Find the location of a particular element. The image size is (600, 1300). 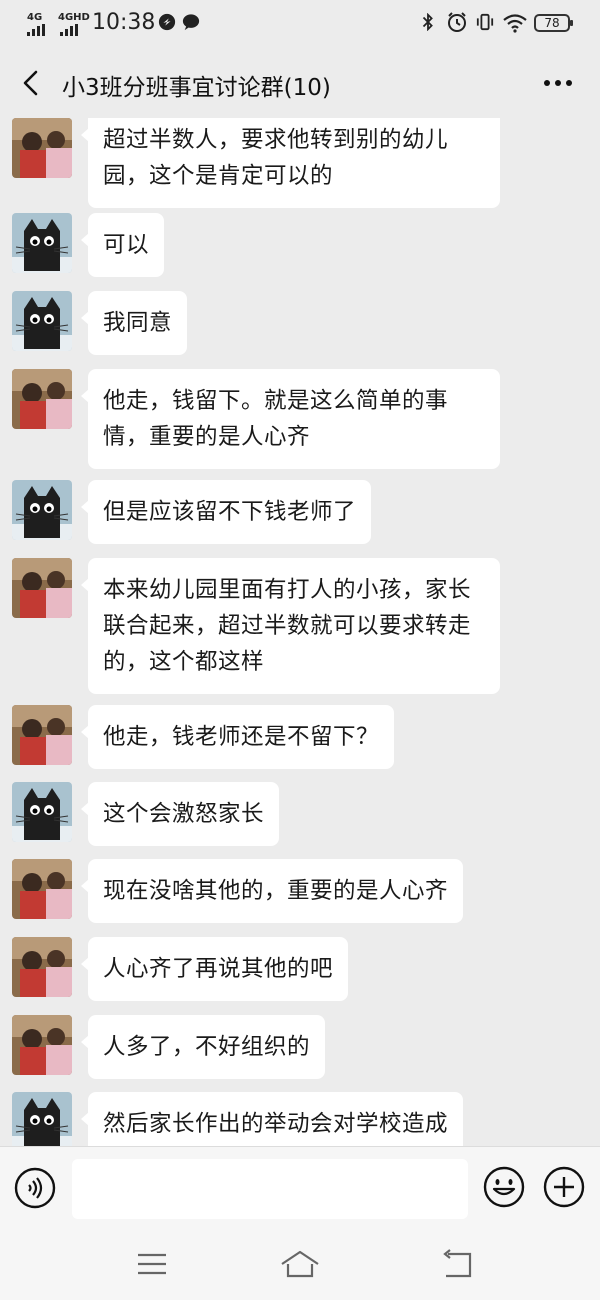

message-bubble: 他走，钱留下。就是这么简单的事情，重要的是人心齐 is located at coordinates (290, 419).